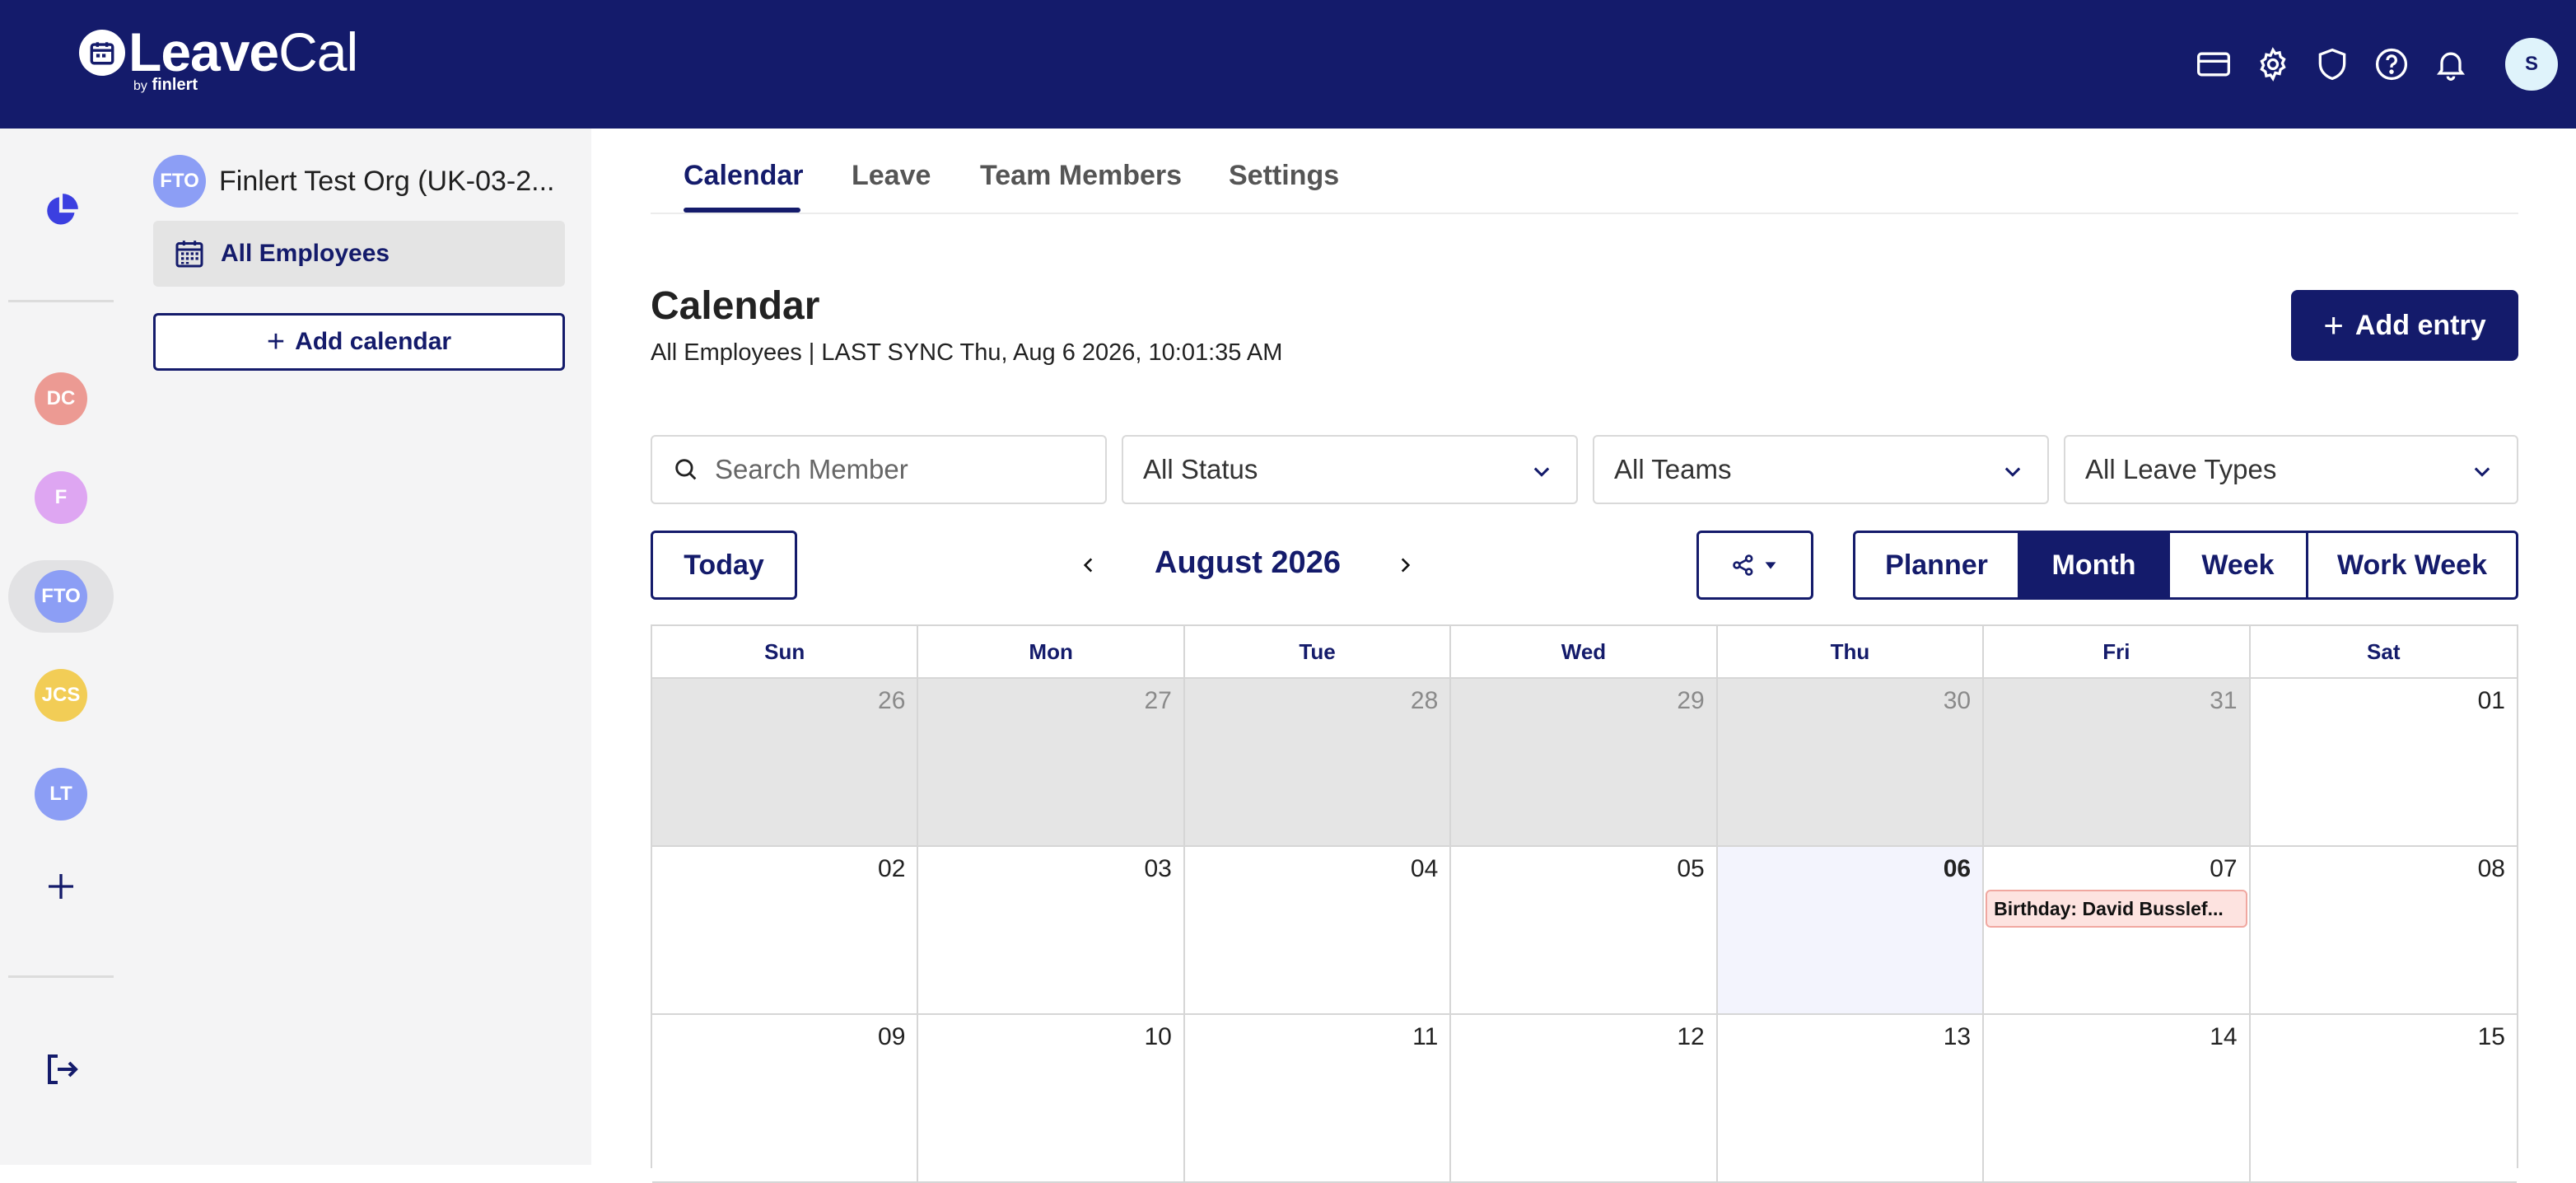 The width and height of the screenshot is (2576, 1183). What do you see at coordinates (1754, 566) in the screenshot?
I see `share-dropdown-button` at bounding box center [1754, 566].